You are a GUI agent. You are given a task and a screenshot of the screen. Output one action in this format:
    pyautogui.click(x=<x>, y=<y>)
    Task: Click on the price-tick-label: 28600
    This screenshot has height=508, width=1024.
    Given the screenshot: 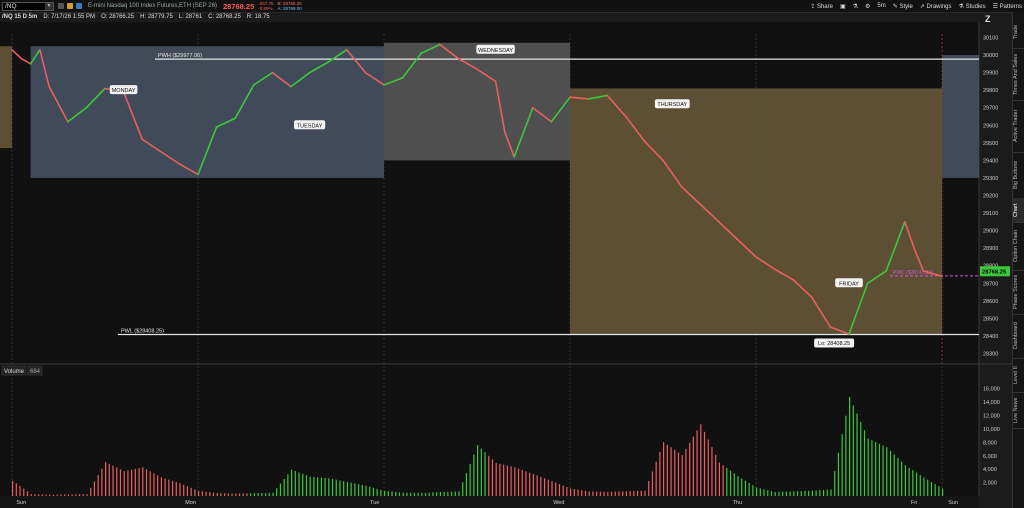 What is the action you would take?
    pyautogui.click(x=990, y=302)
    